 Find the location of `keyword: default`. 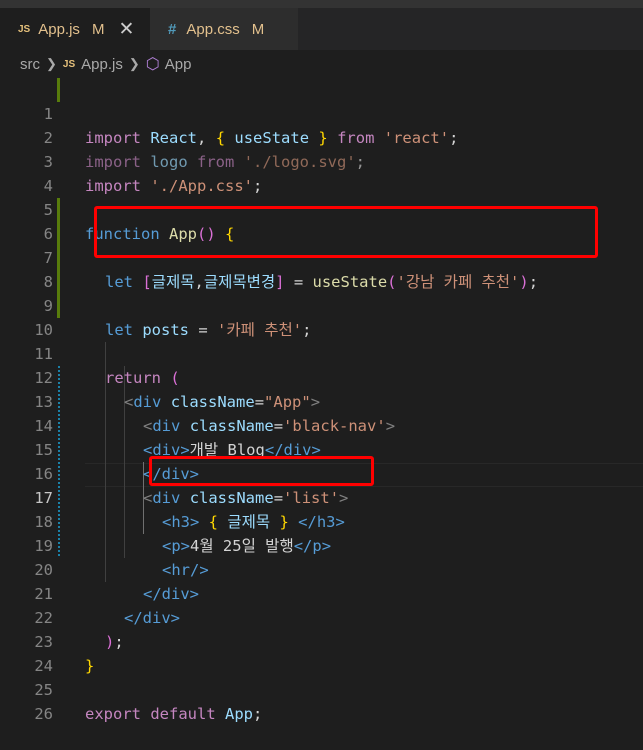

keyword: default is located at coordinates (183, 714).